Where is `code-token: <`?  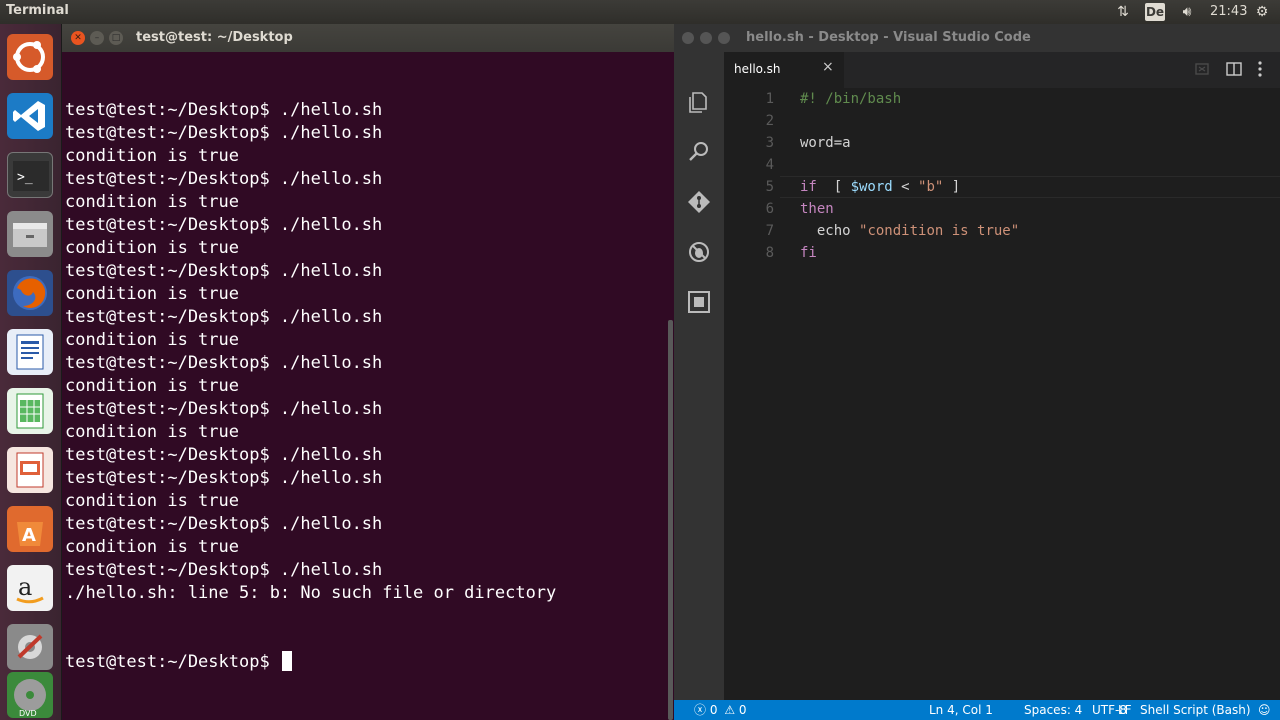 code-token: < is located at coordinates (905, 187).